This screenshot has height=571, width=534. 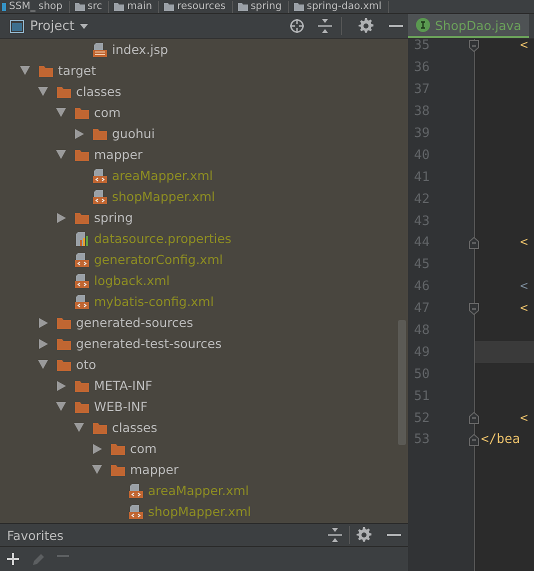 I want to click on breadcrumb-item: src, so click(x=95, y=6).